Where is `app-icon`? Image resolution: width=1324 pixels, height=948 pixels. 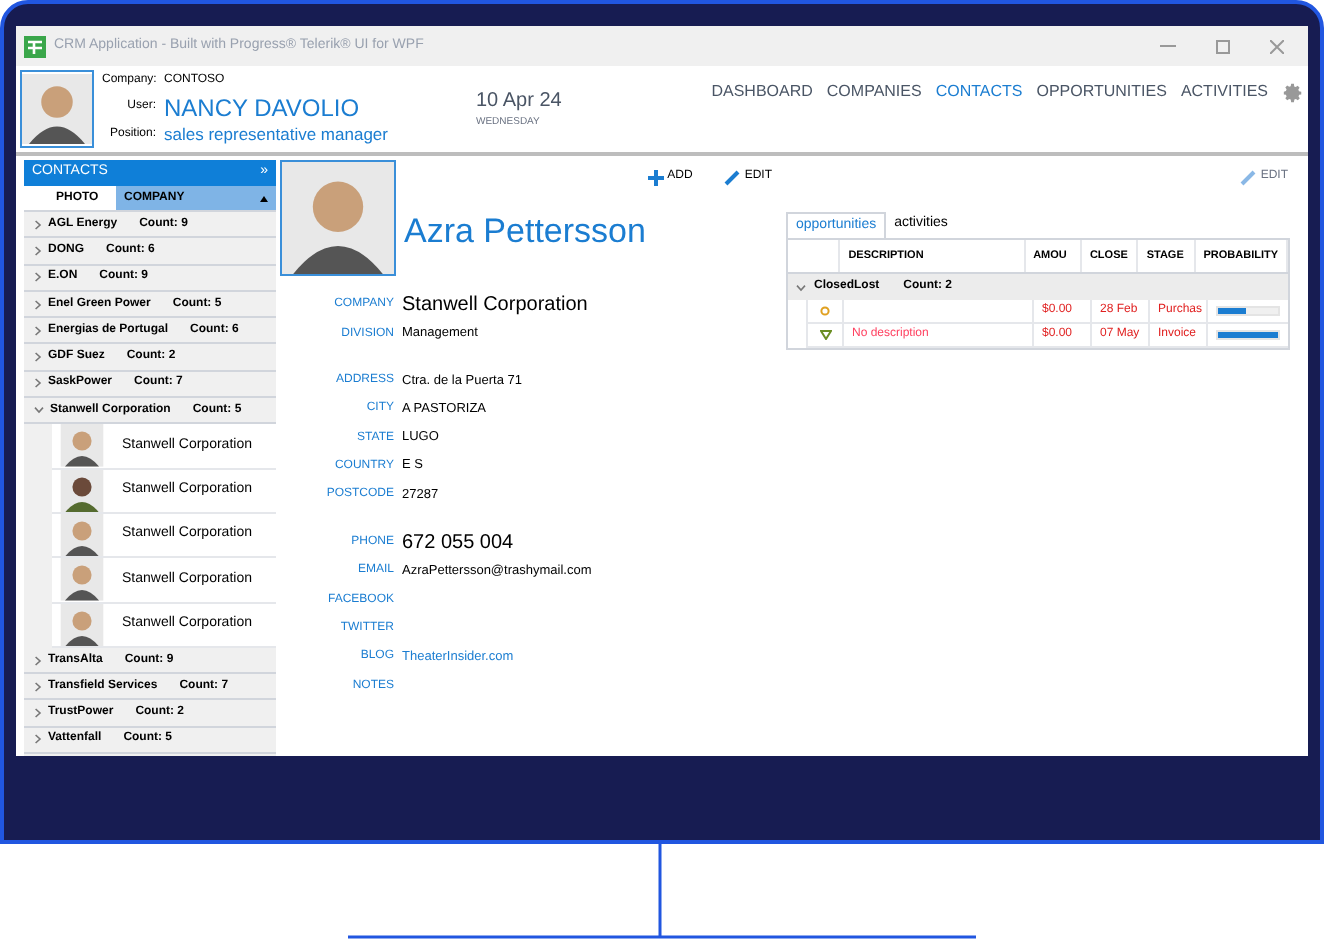
app-icon is located at coordinates (35, 46).